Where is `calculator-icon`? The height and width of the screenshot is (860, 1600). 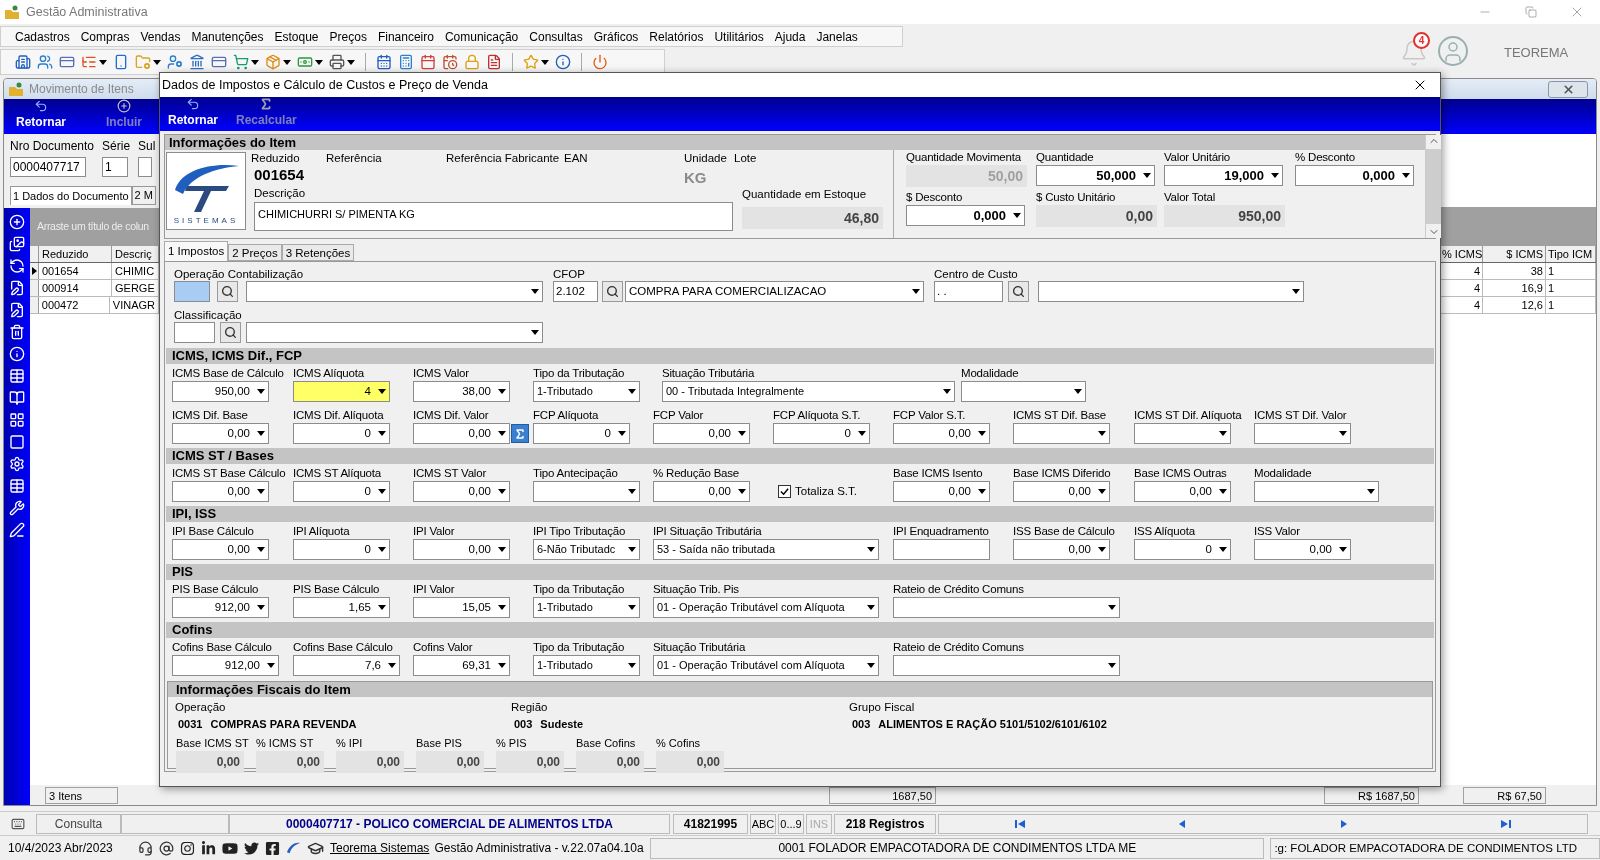 calculator-icon is located at coordinates (406, 62).